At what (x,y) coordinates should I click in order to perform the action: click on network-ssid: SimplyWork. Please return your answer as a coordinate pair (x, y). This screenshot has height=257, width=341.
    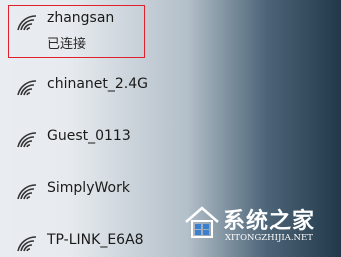
    Looking at the image, I should click on (88, 188).